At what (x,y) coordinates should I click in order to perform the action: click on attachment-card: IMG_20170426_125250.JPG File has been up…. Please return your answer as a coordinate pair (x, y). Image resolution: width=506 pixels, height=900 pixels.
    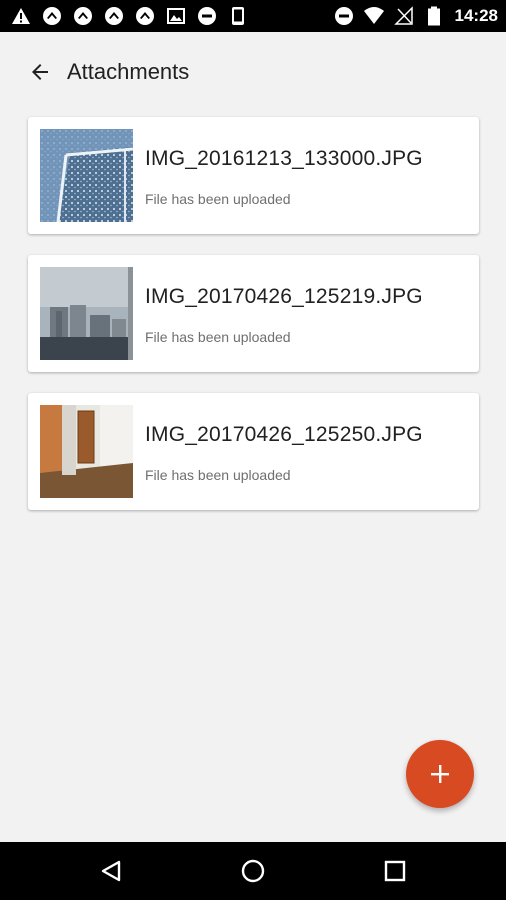
    Looking at the image, I should click on (253, 451).